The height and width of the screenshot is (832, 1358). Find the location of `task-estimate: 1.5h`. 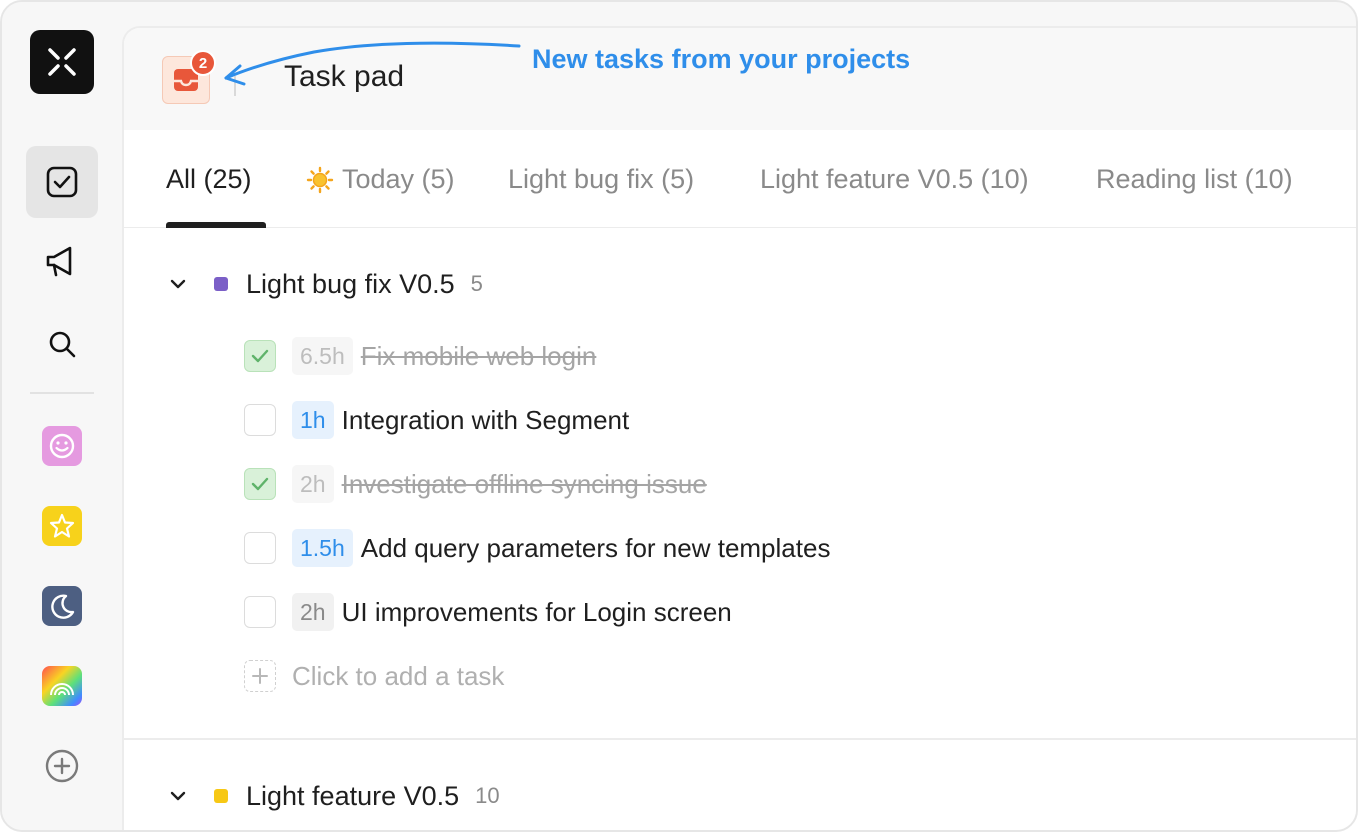

task-estimate: 1.5h is located at coordinates (322, 548).